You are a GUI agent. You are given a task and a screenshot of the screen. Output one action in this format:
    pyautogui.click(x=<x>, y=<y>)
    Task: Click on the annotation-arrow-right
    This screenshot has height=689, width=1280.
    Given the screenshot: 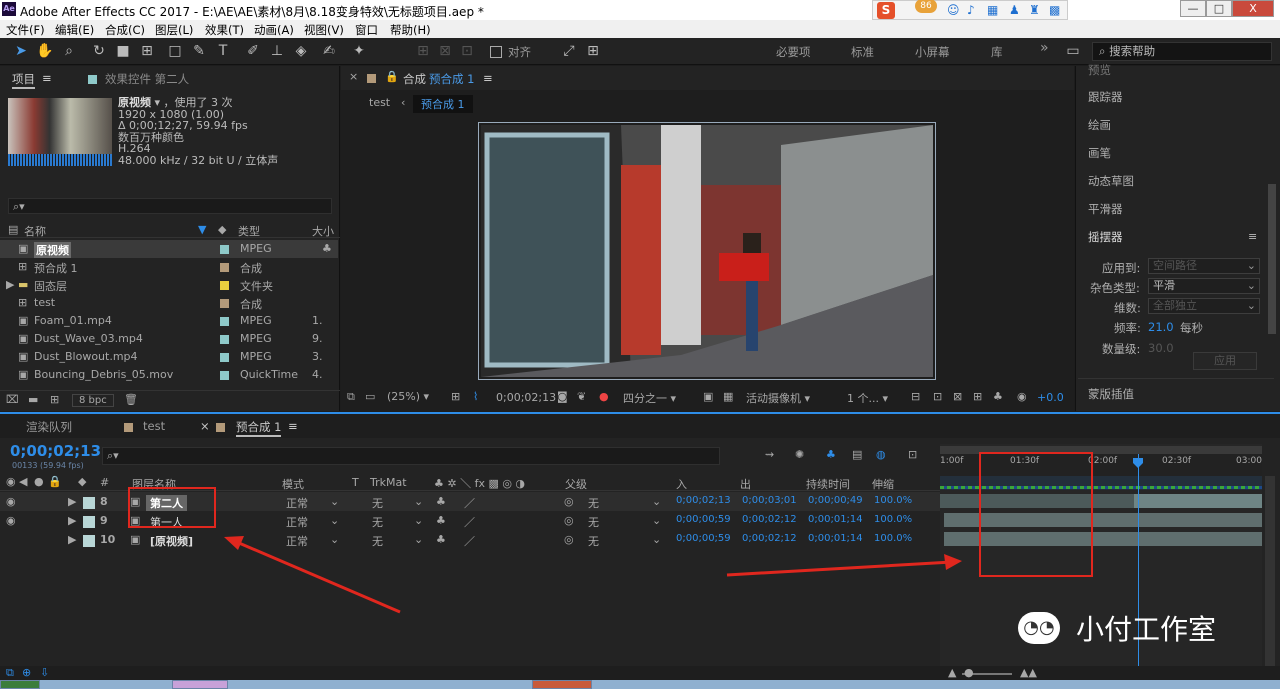 What is the action you would take?
    pyautogui.click(x=839, y=568)
    